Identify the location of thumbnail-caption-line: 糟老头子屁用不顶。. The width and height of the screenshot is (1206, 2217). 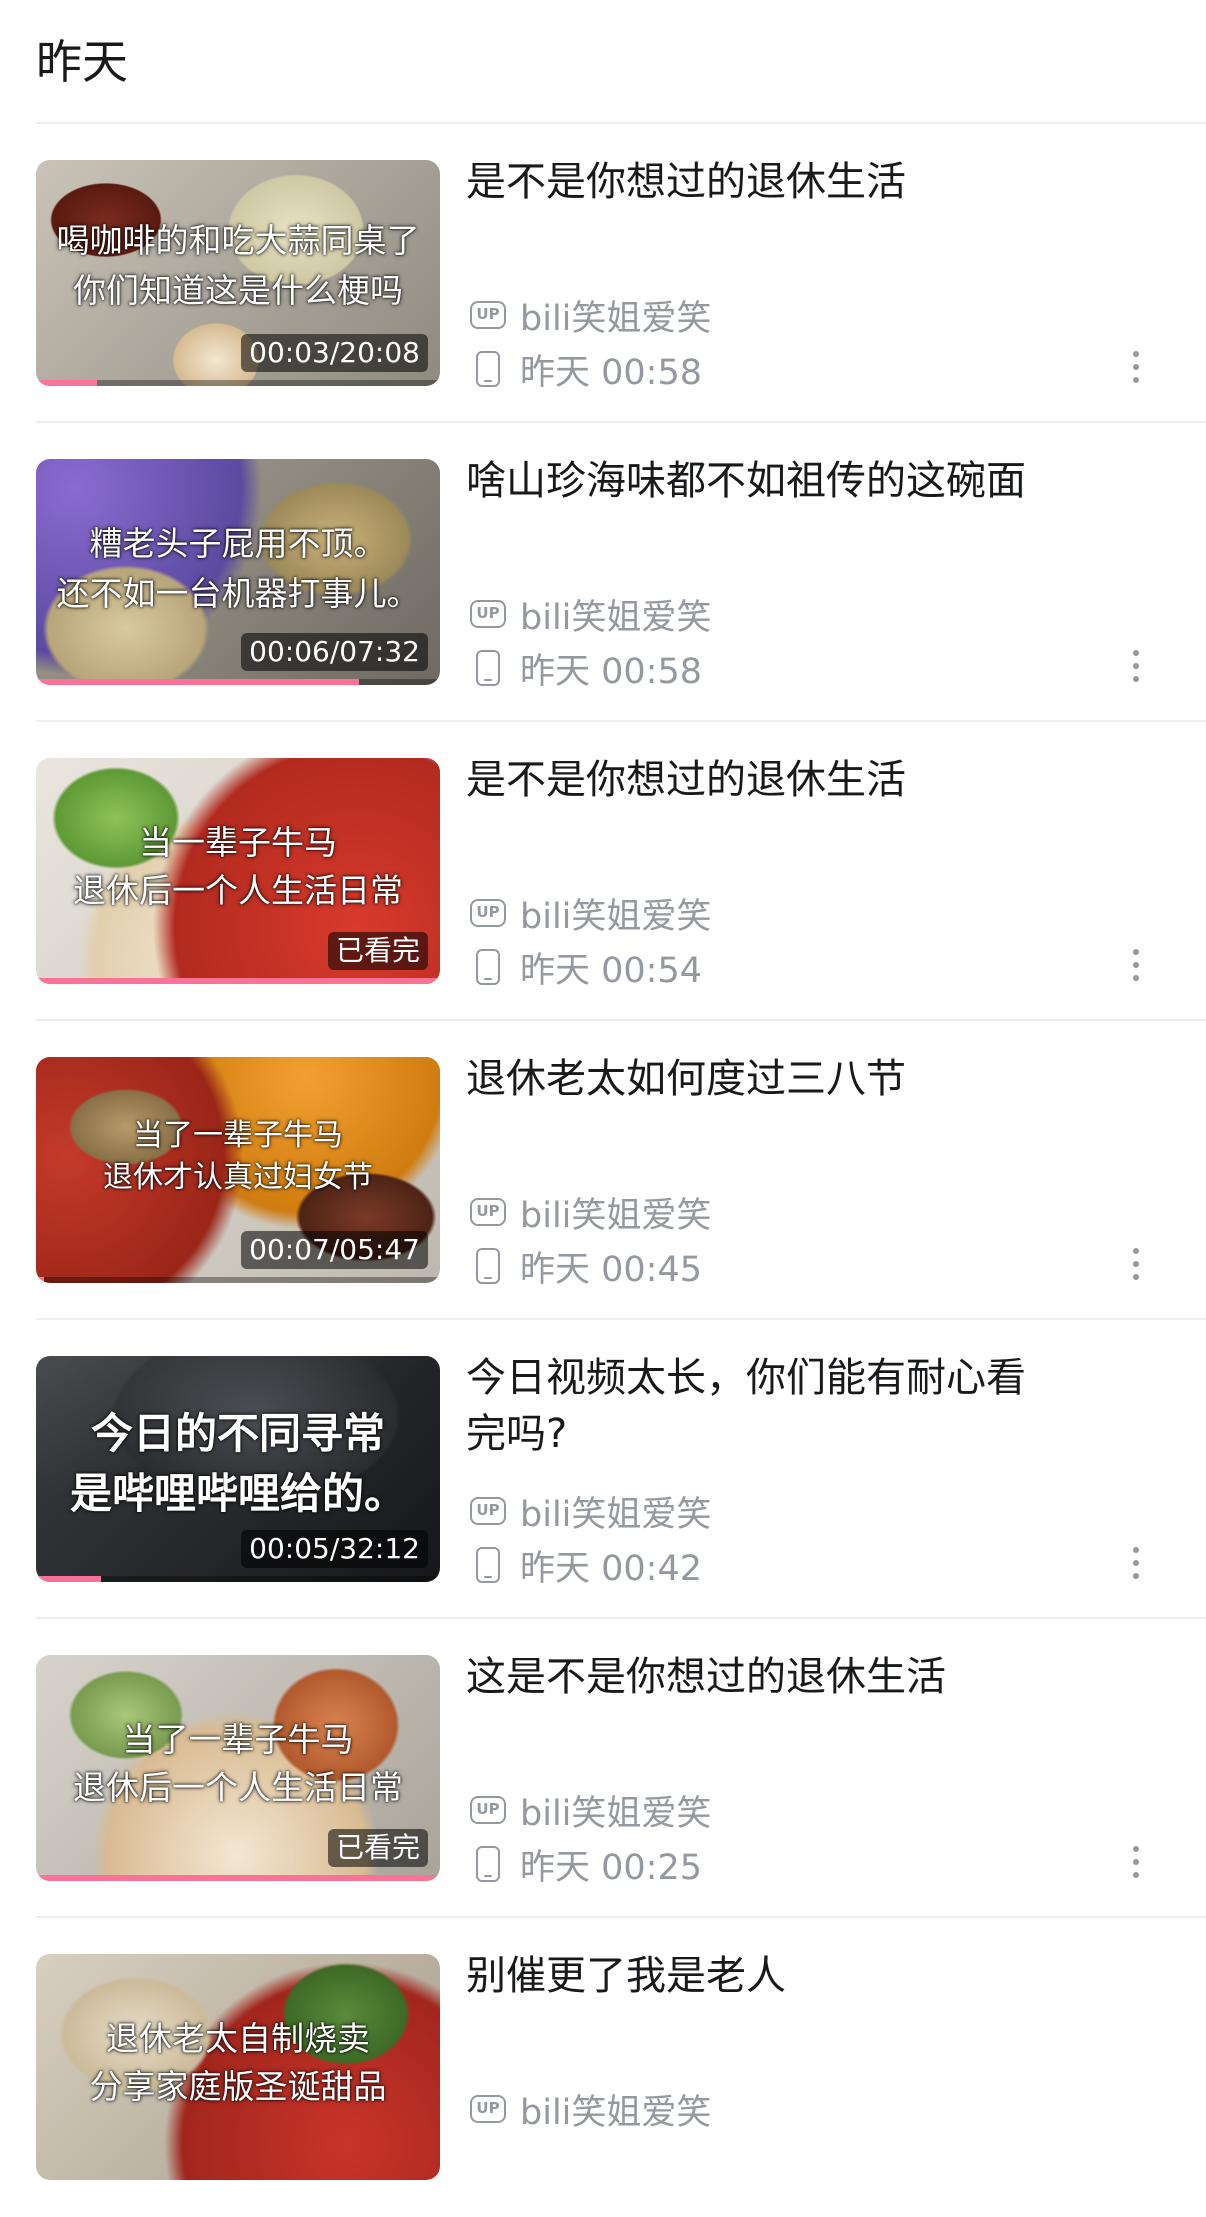
(238, 543).